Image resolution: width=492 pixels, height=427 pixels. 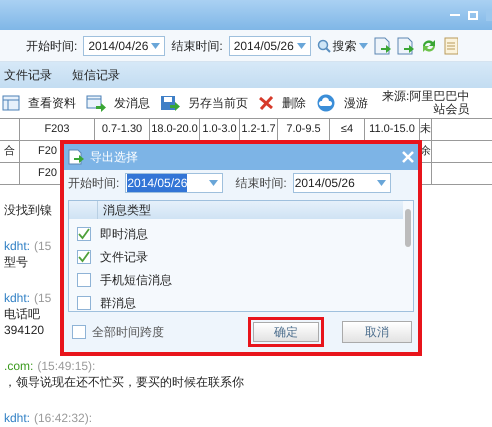 What do you see at coordinates (63, 418) in the screenshot?
I see `message-time: (16:42:32):` at bounding box center [63, 418].